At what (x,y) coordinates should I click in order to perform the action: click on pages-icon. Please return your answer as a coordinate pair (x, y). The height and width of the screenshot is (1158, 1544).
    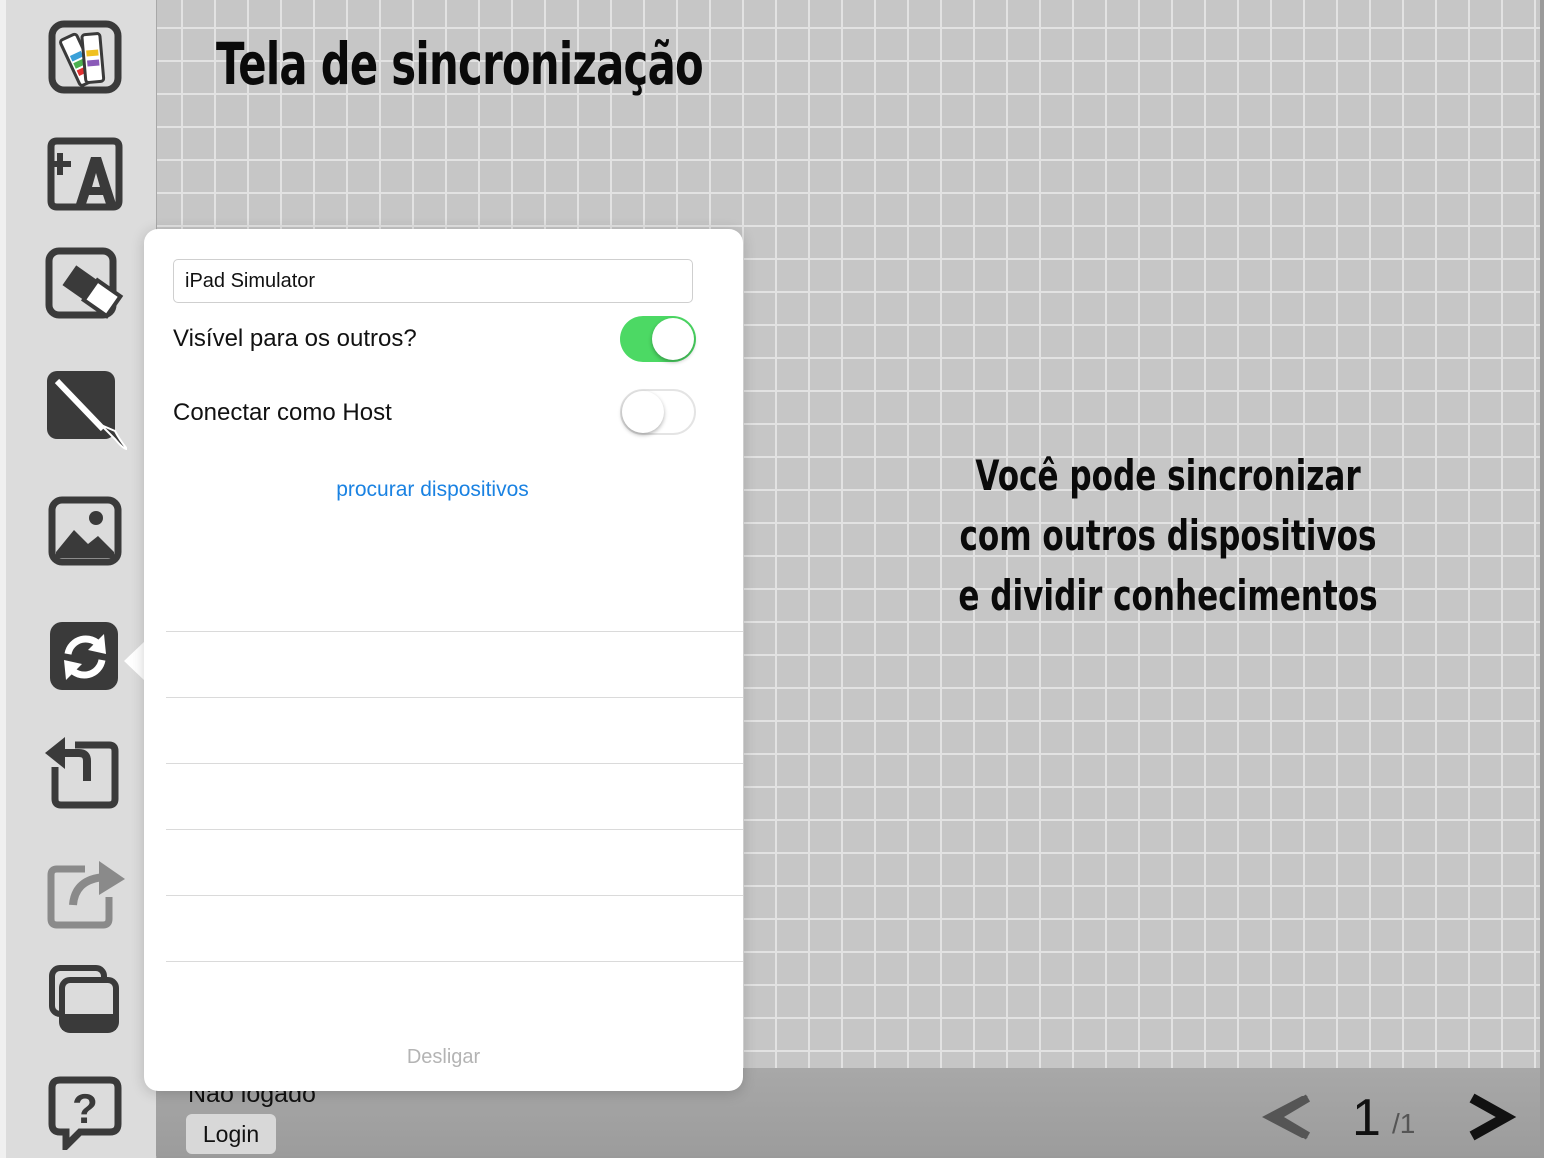
    Looking at the image, I should click on (84, 999).